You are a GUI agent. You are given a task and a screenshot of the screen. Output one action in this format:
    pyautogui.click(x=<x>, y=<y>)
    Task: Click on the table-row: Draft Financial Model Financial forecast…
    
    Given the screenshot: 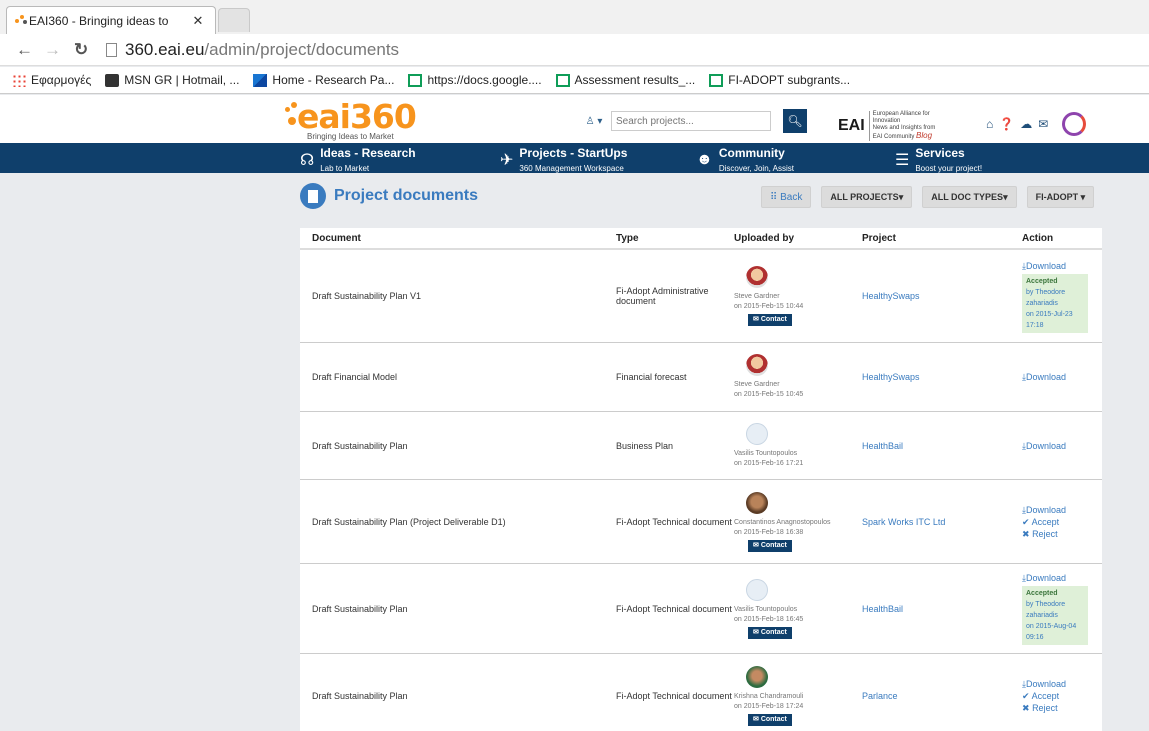 What is the action you would take?
    pyautogui.click(x=701, y=377)
    